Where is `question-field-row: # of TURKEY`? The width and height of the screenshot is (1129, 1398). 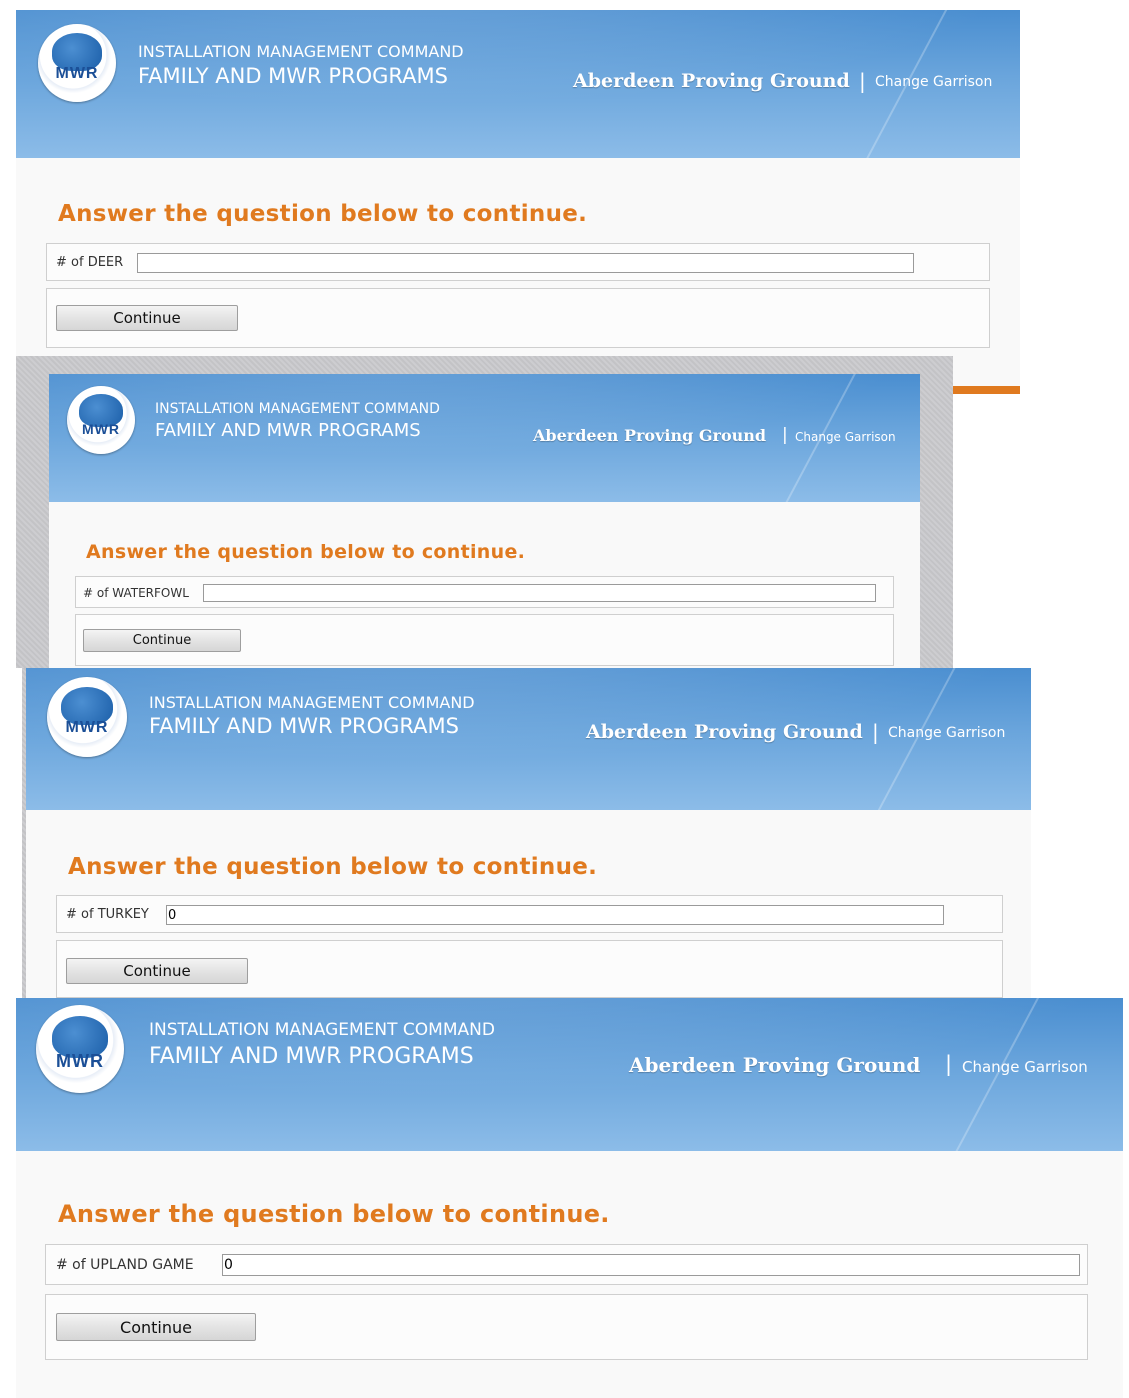 question-field-row: # of TURKEY is located at coordinates (529, 914).